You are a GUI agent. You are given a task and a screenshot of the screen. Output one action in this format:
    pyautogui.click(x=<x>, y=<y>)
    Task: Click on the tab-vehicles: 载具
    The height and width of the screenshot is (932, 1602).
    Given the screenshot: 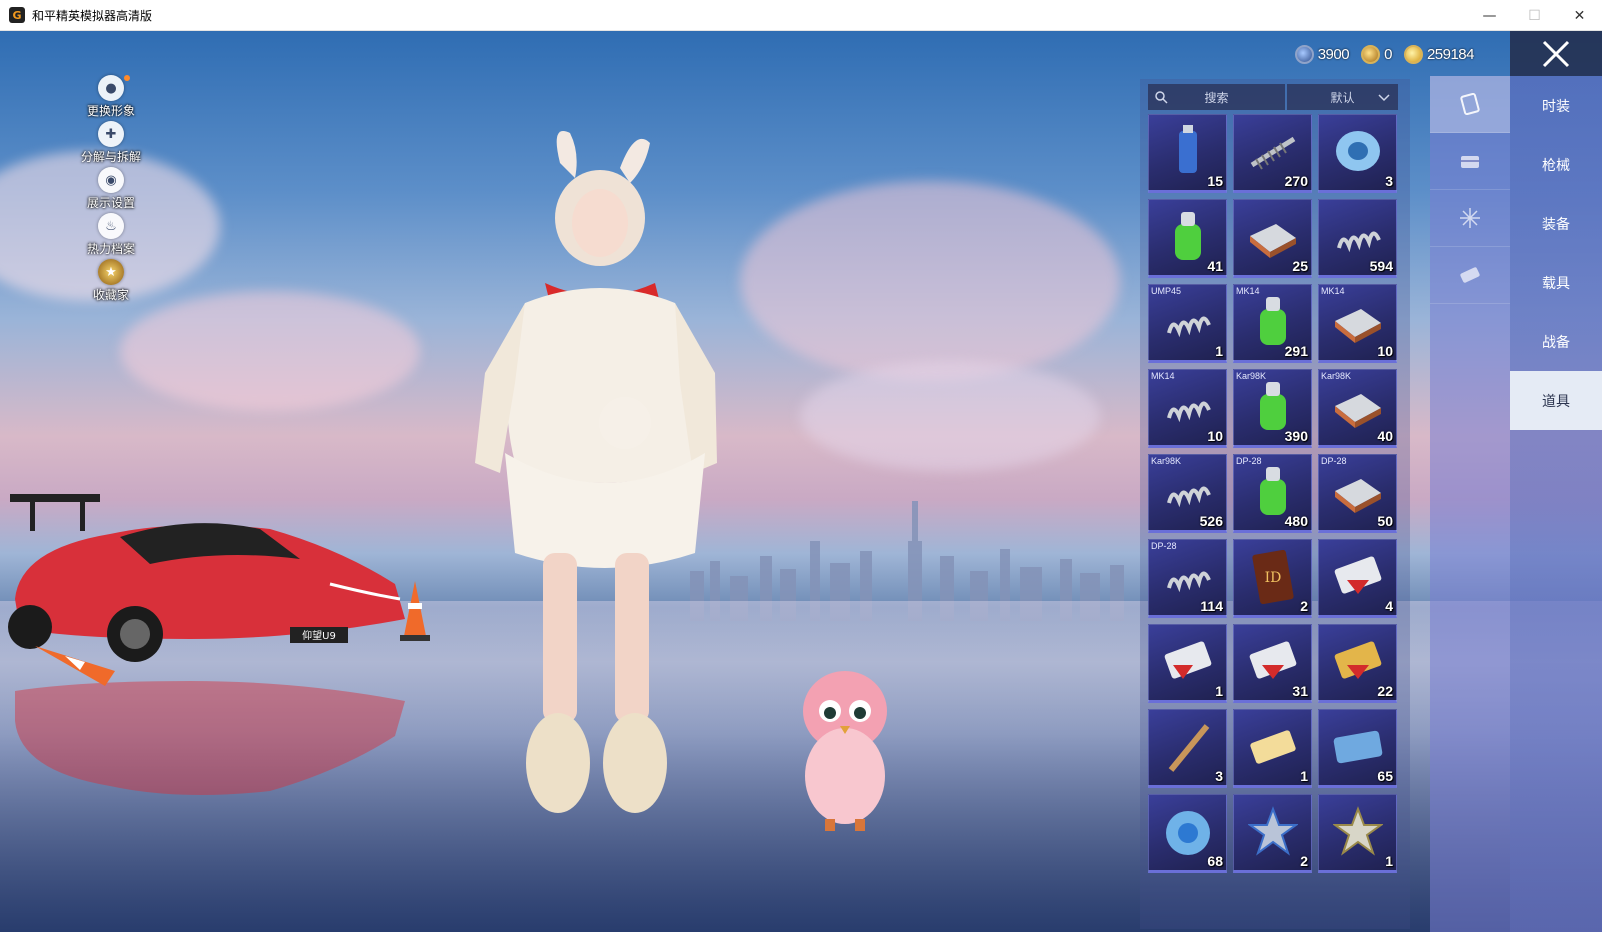 What is the action you would take?
    pyautogui.click(x=1556, y=282)
    